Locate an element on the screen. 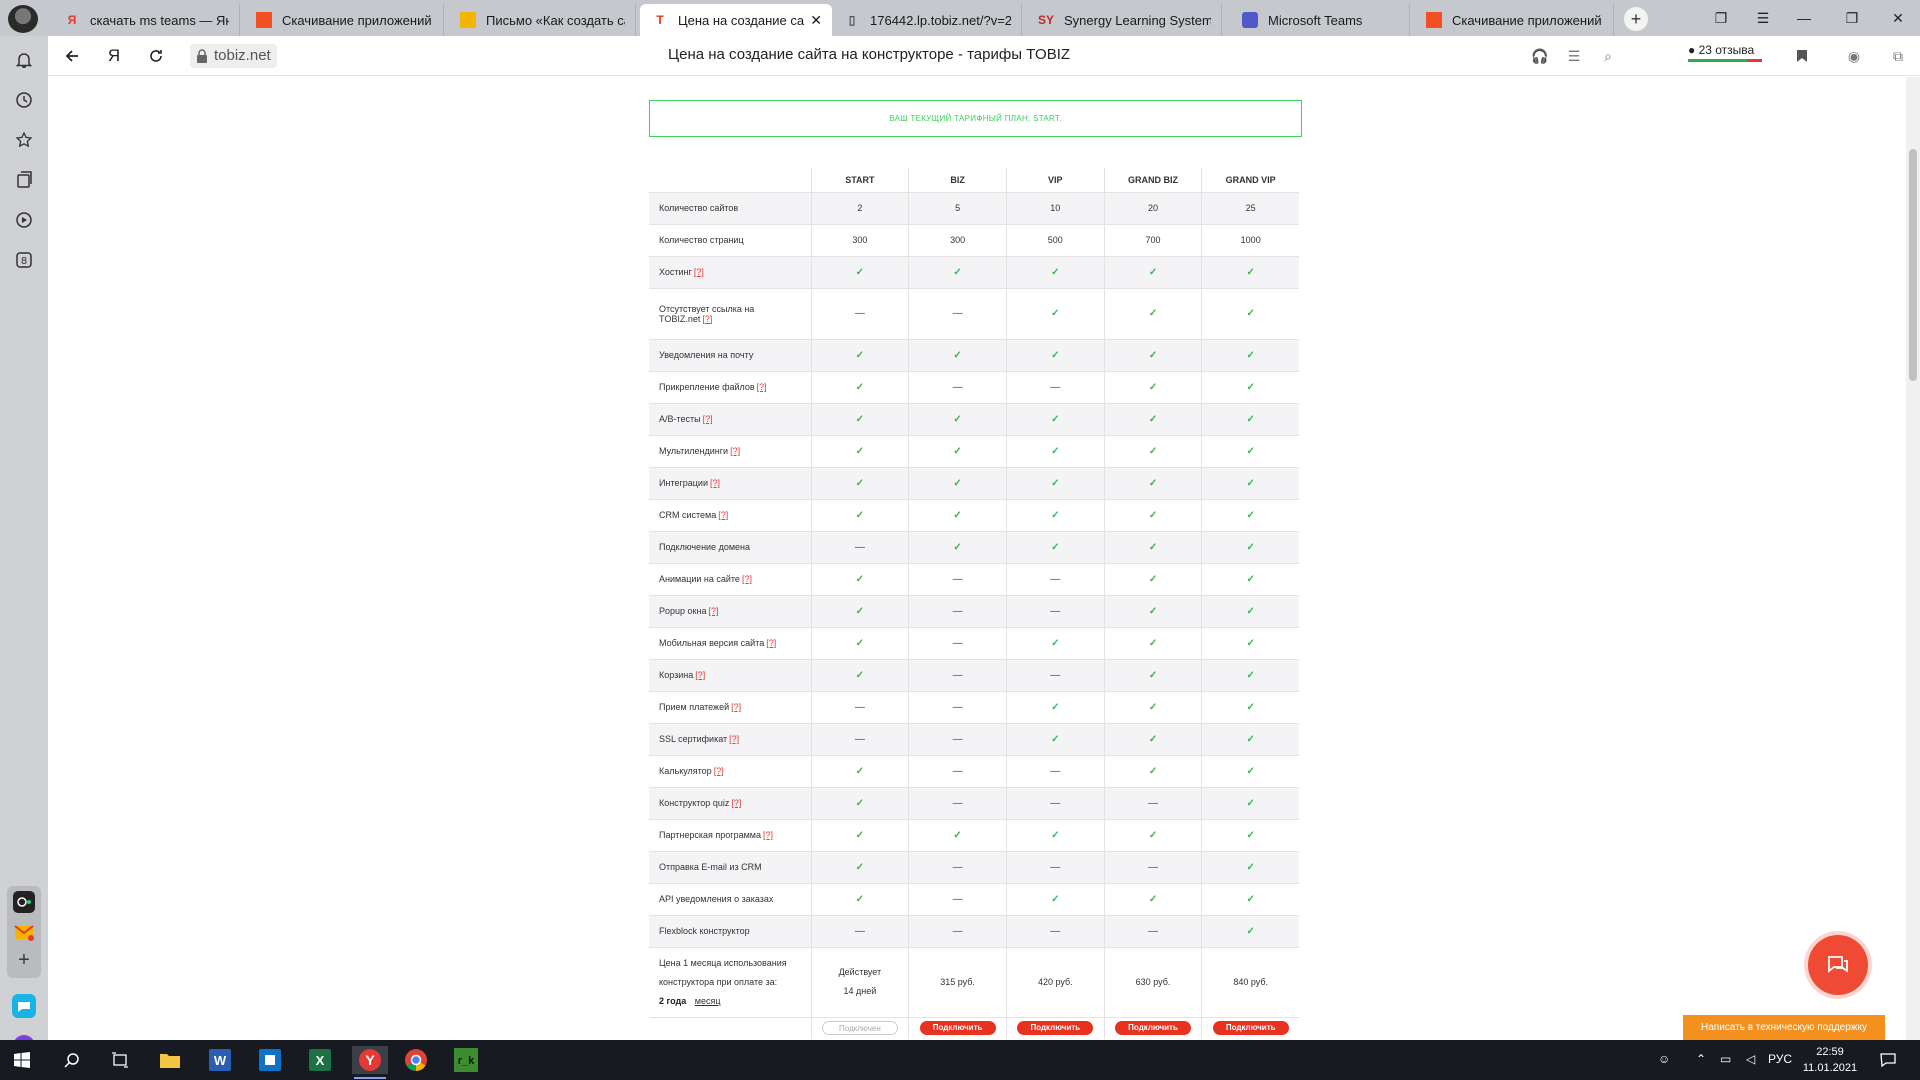  back-arrow-icon is located at coordinates (72, 56).